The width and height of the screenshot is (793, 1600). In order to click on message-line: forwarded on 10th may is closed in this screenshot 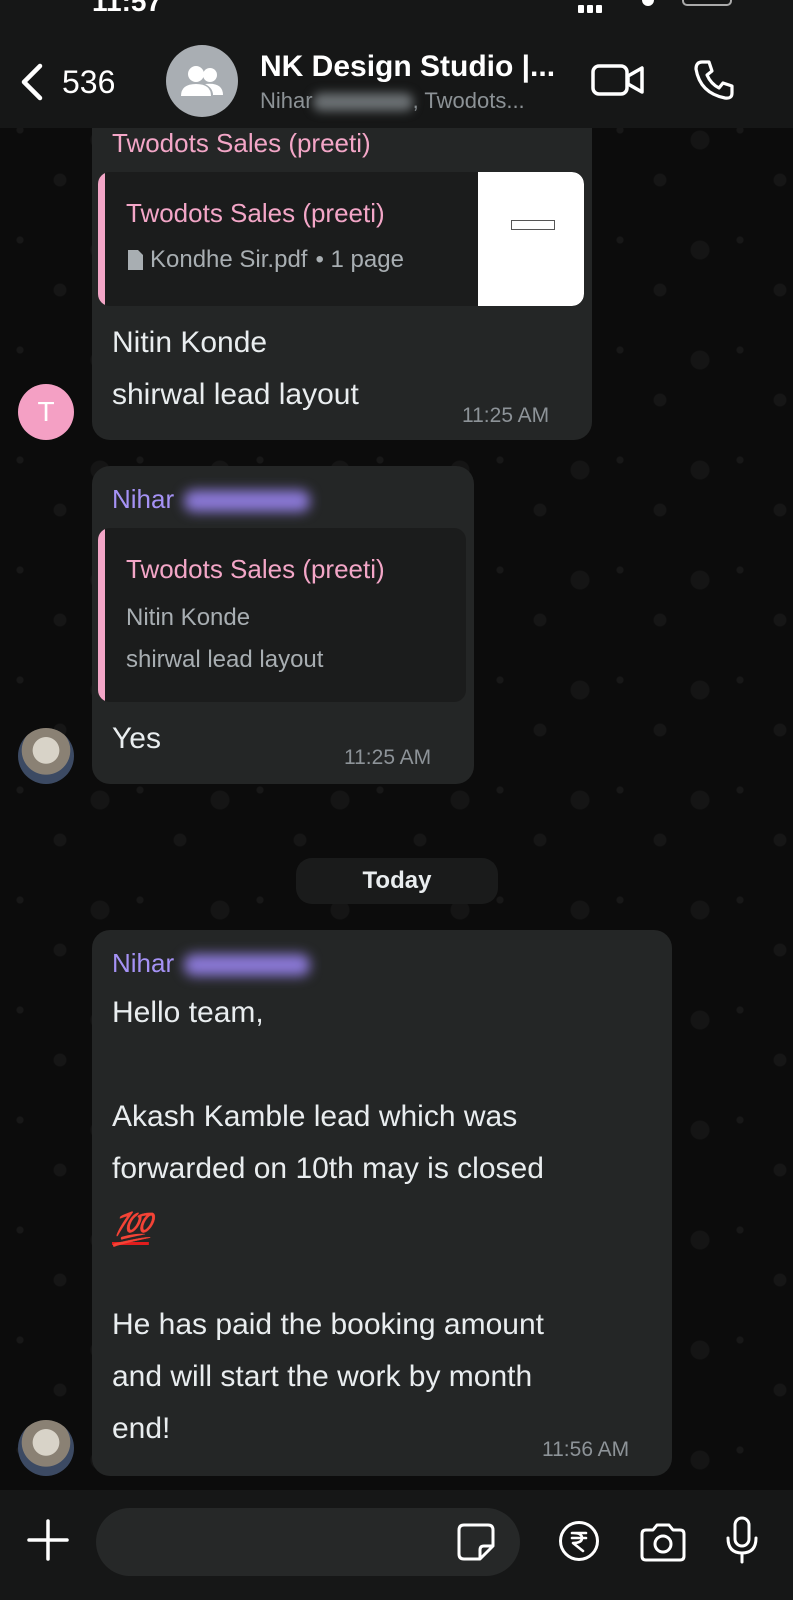, I will do `click(328, 1168)`.